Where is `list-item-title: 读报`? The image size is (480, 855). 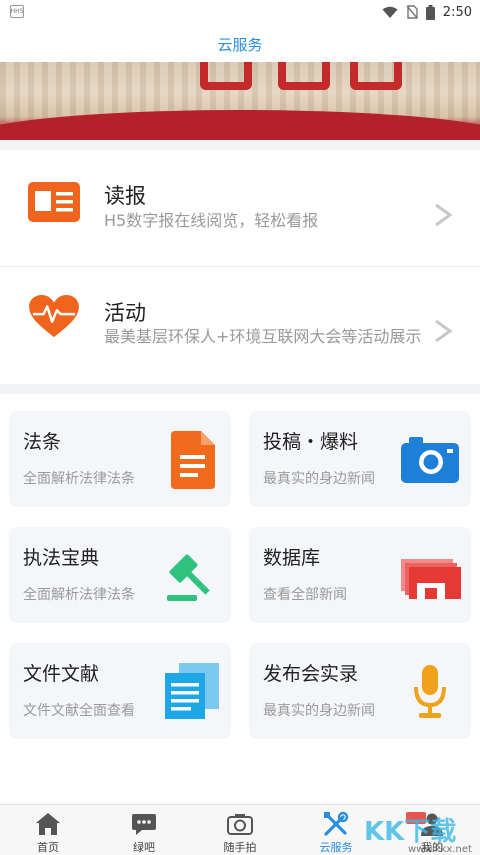 list-item-title: 读报 is located at coordinates (125, 196).